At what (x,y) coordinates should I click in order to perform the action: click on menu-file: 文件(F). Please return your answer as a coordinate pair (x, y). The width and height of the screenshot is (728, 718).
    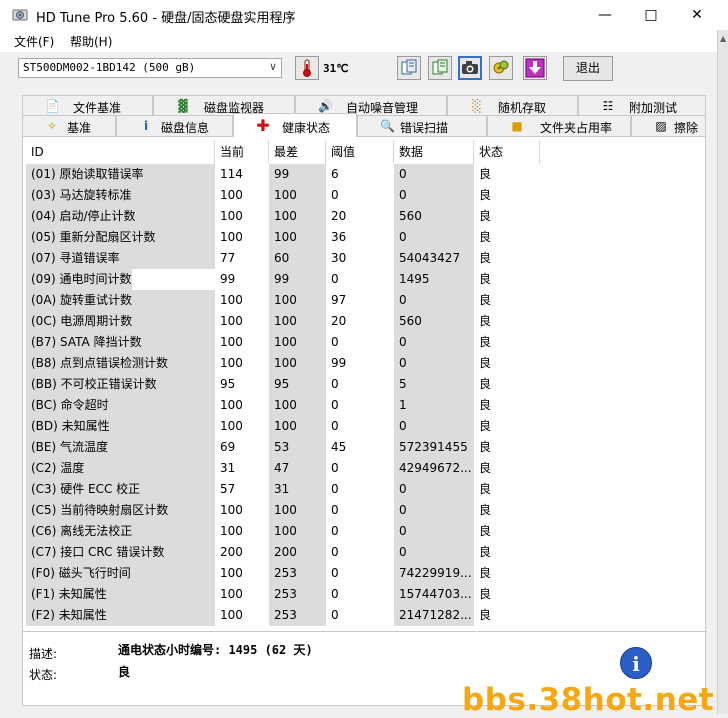
    Looking at the image, I should click on (34, 41).